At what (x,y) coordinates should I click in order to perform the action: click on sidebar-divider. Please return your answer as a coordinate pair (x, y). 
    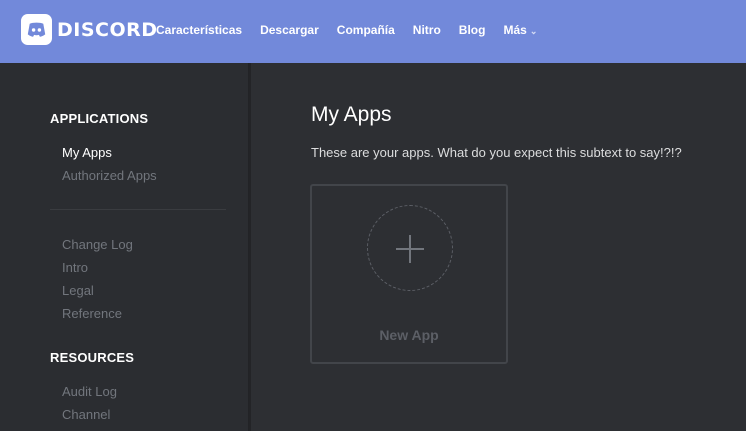
    Looking at the image, I should click on (138, 209).